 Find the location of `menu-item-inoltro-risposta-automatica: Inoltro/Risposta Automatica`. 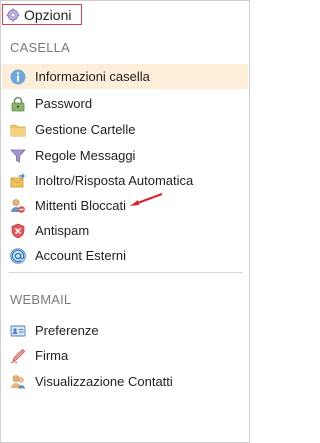

menu-item-inoltro-risposta-automatica: Inoltro/Risposta Automatica is located at coordinates (125, 180).